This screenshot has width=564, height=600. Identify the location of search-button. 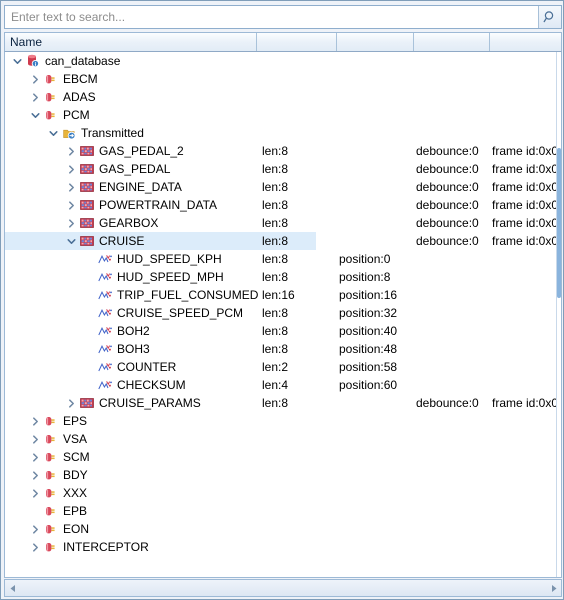
(549, 17).